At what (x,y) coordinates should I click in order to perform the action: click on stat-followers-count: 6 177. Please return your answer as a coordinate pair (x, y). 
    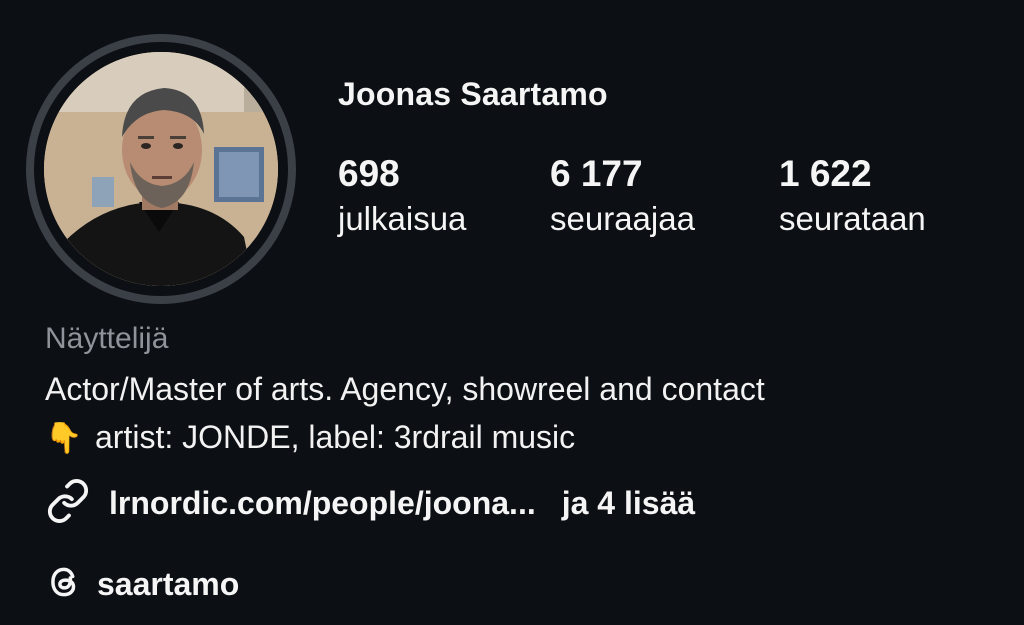
    Looking at the image, I should click on (596, 173).